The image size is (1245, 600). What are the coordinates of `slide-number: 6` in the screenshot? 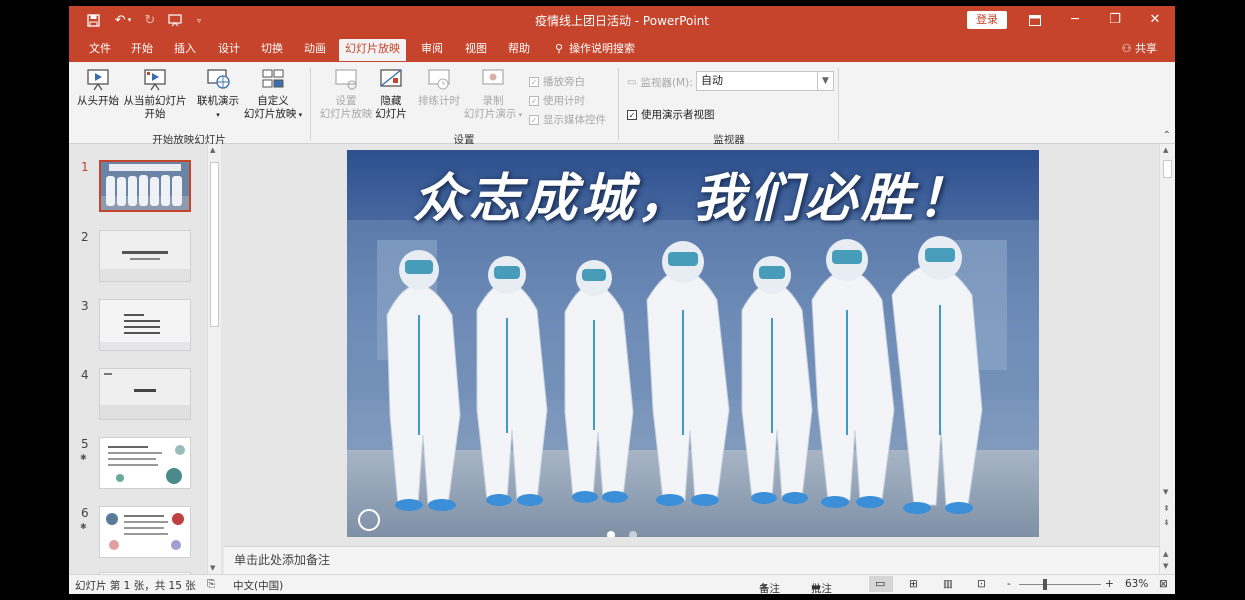 It's located at (85, 513).